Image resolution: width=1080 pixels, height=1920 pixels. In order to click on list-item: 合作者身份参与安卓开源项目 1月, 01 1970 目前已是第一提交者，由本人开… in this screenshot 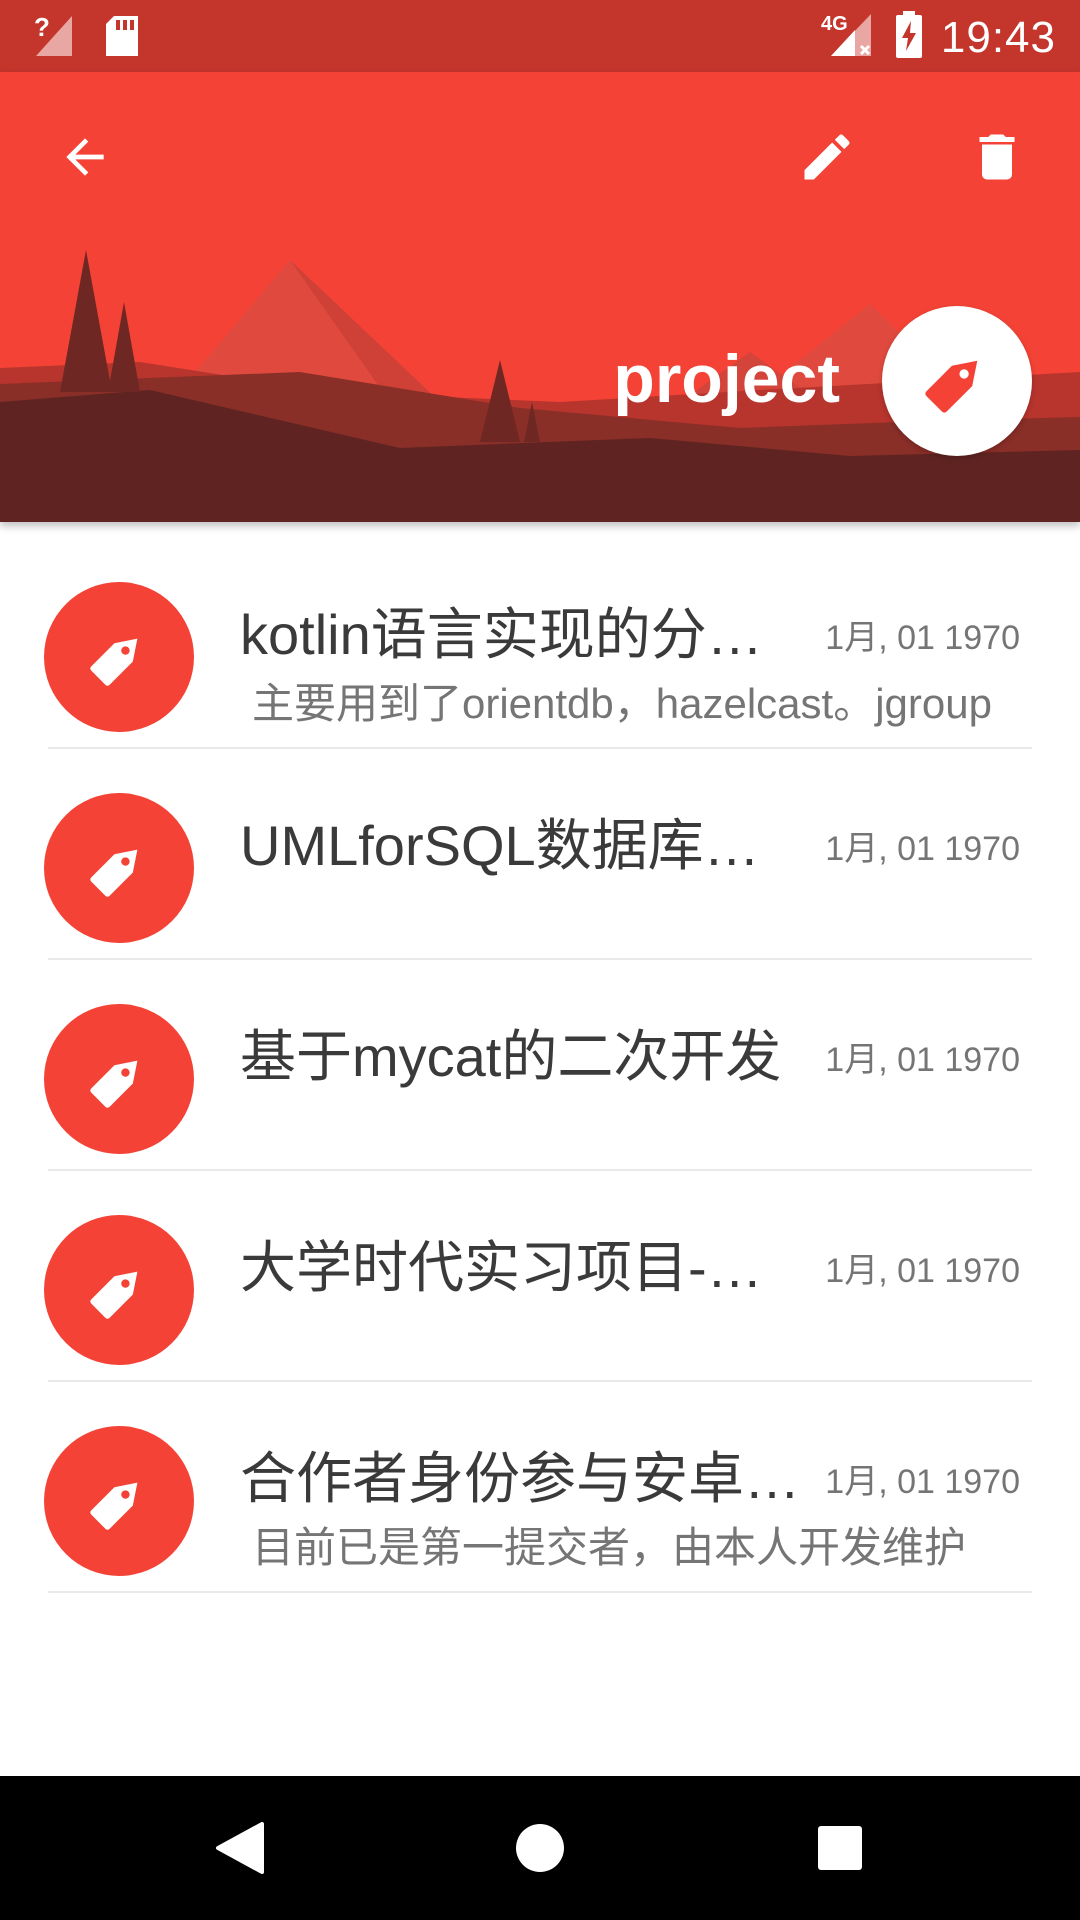, I will do `click(540, 1487)`.